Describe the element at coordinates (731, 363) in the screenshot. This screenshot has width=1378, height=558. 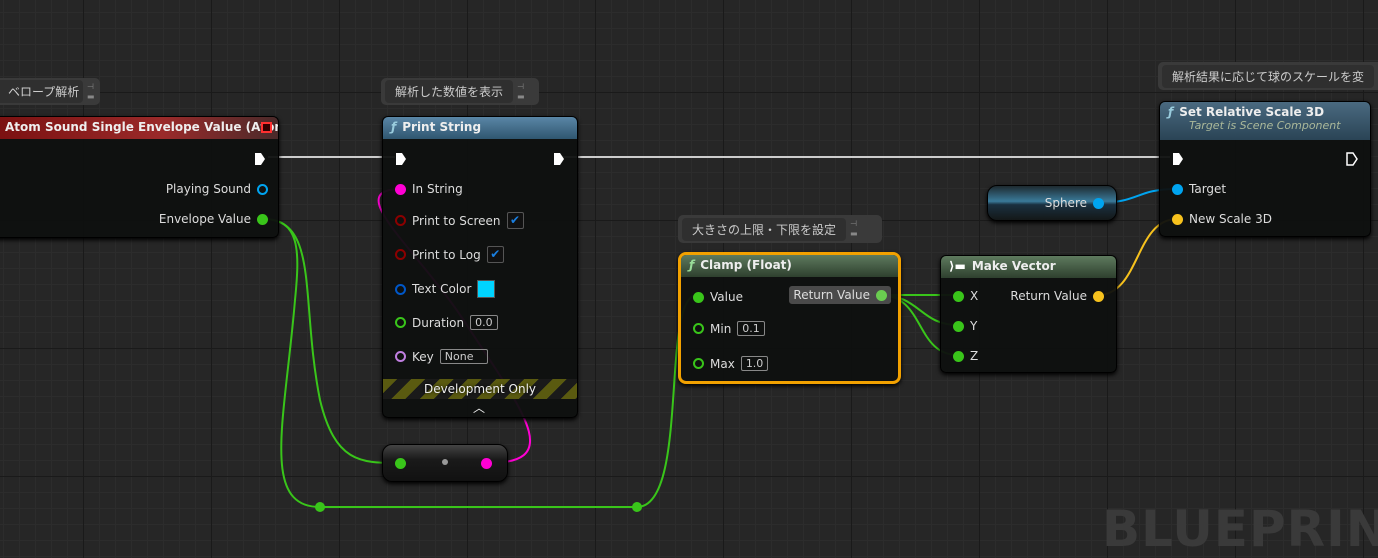
I see `max-pin: Max 1.0` at that location.